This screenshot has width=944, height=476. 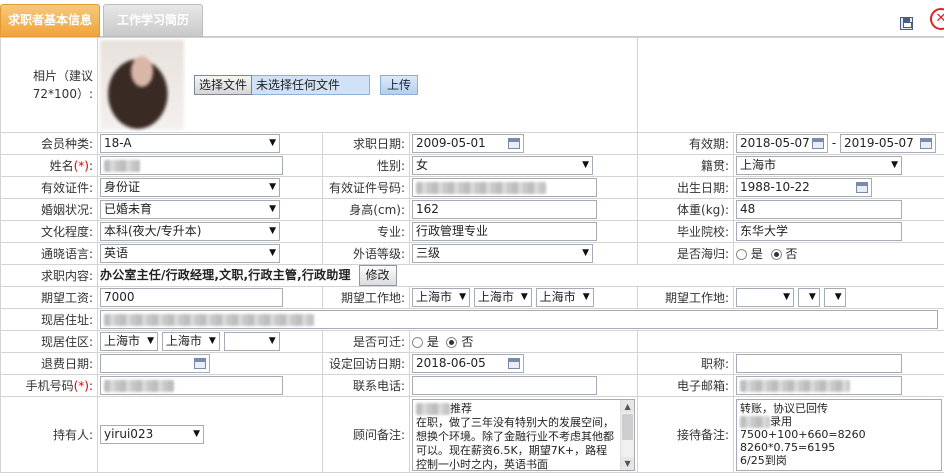 What do you see at coordinates (776, 254) in the screenshot?
I see `returnee-no-radio` at bounding box center [776, 254].